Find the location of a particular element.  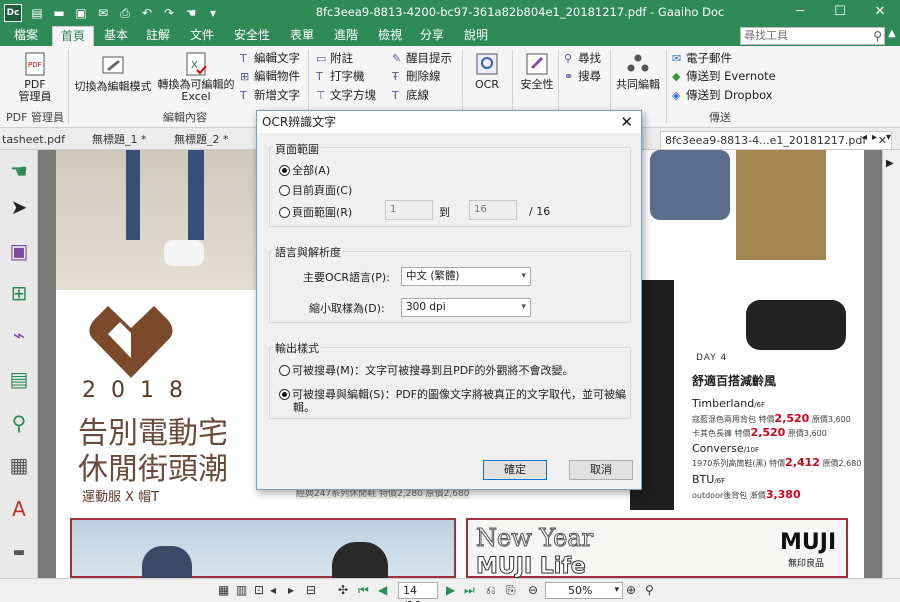

cancel-button: 取消 is located at coordinates (601, 470).